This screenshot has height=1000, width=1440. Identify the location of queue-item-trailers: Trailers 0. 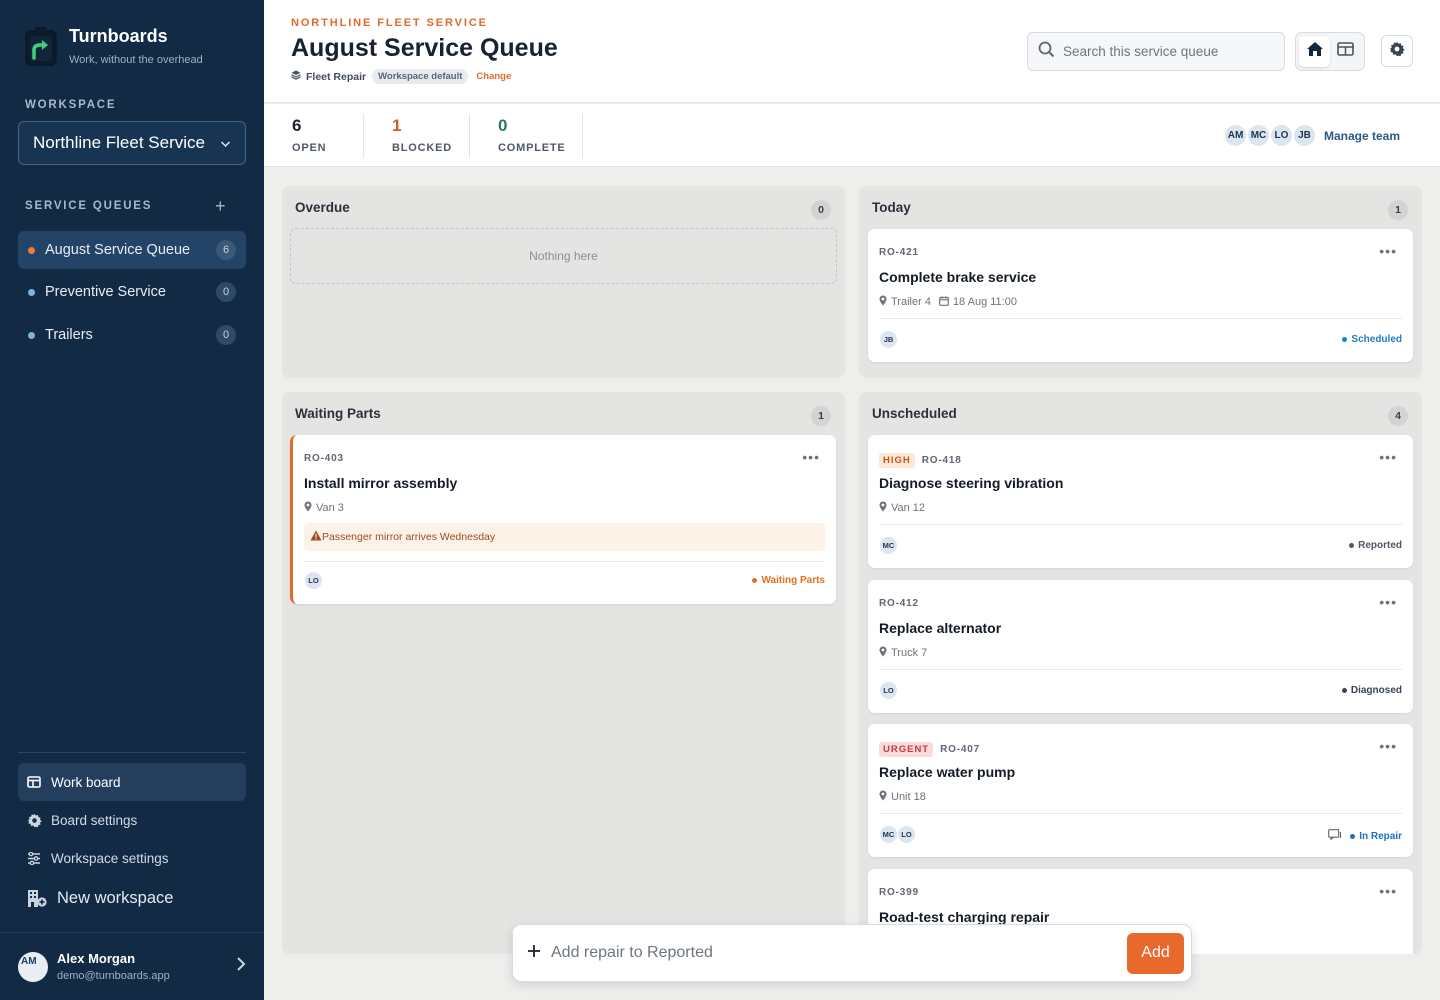
(132, 335).